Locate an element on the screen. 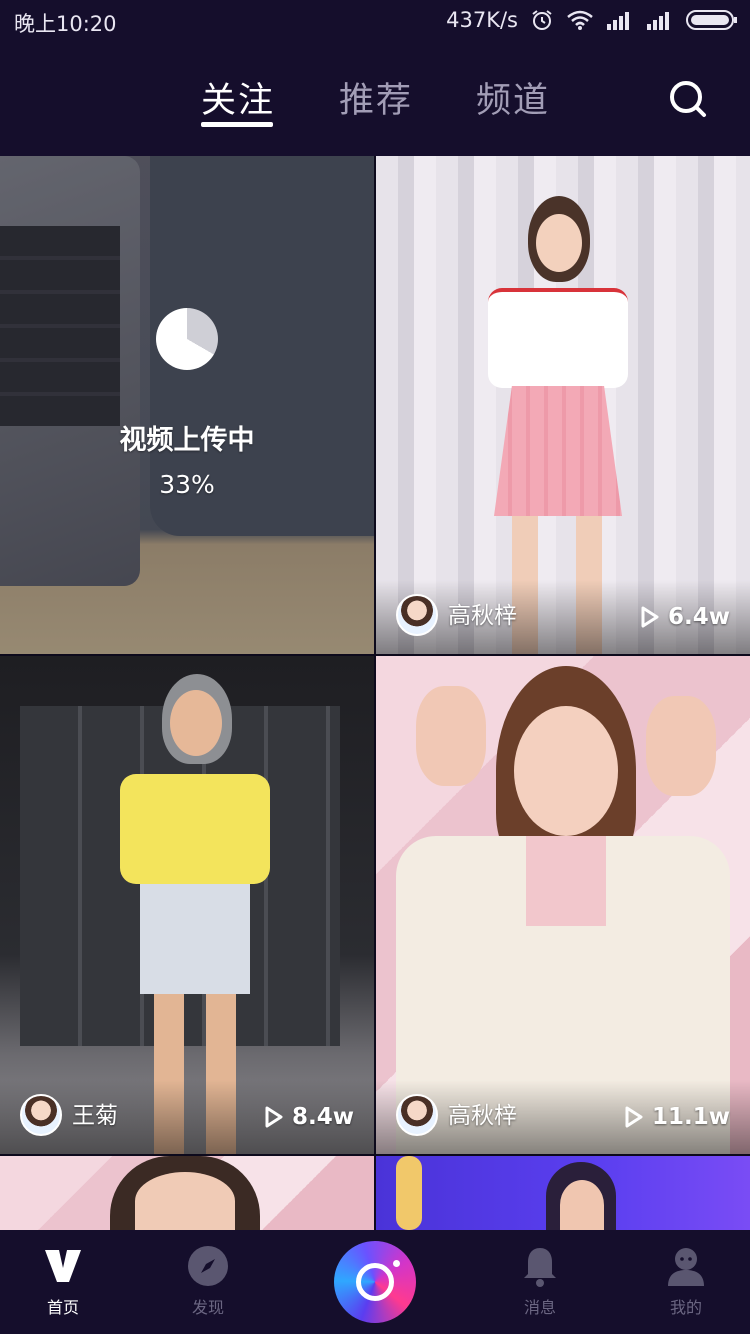 This screenshot has height=1334, width=750. bottom-nav: 首页 发现 消息 我的 is located at coordinates (375, 1282).